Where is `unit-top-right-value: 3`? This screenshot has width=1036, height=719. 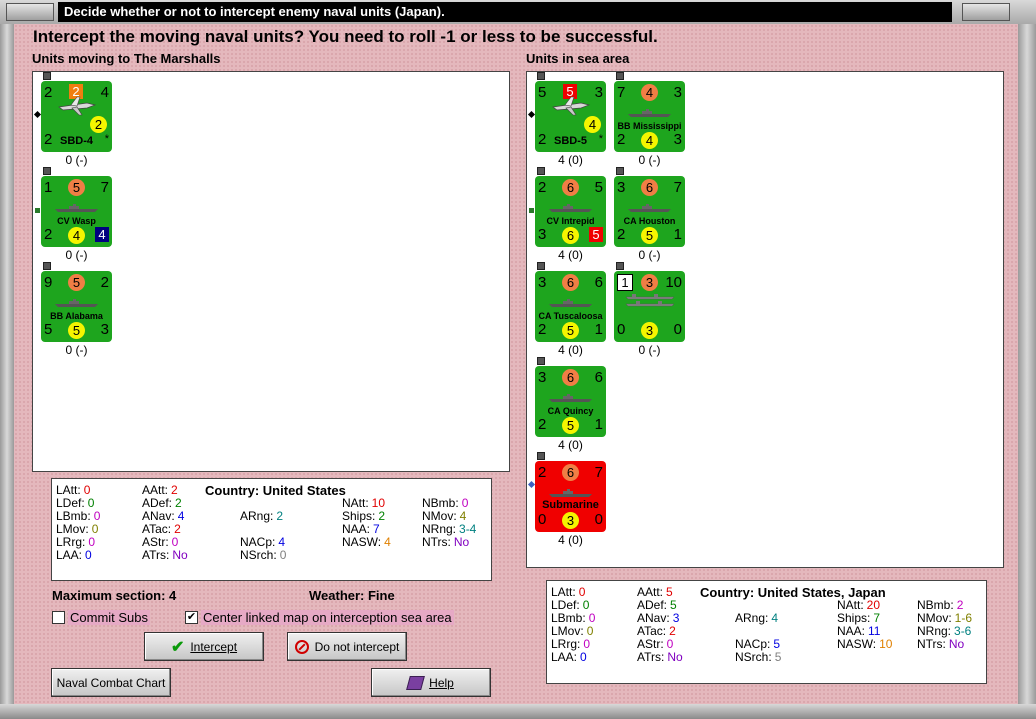
unit-top-right-value: 3 is located at coordinates (598, 92).